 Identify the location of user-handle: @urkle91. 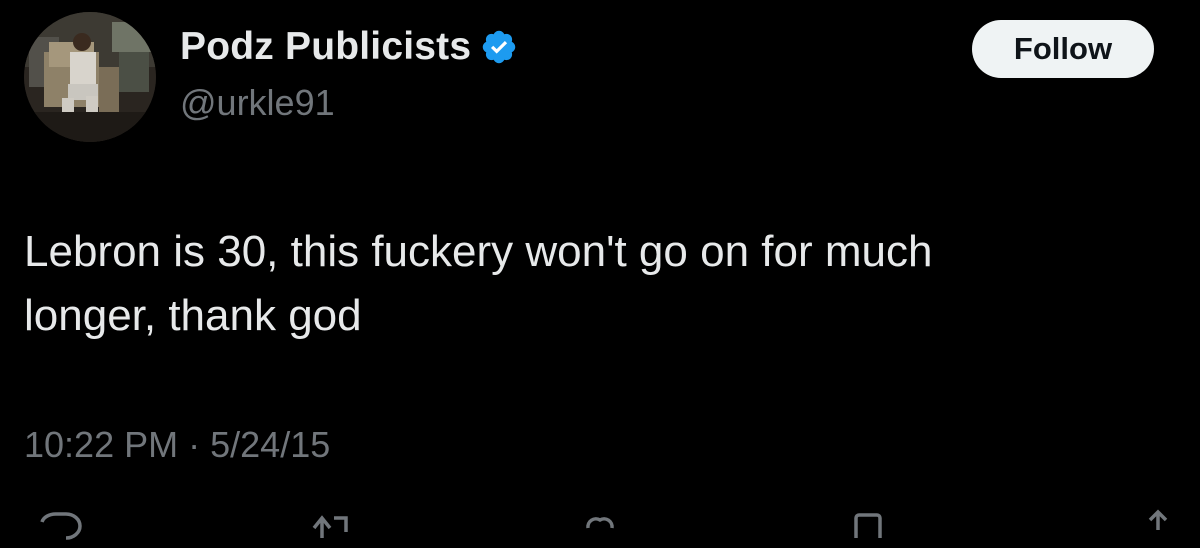
(257, 103).